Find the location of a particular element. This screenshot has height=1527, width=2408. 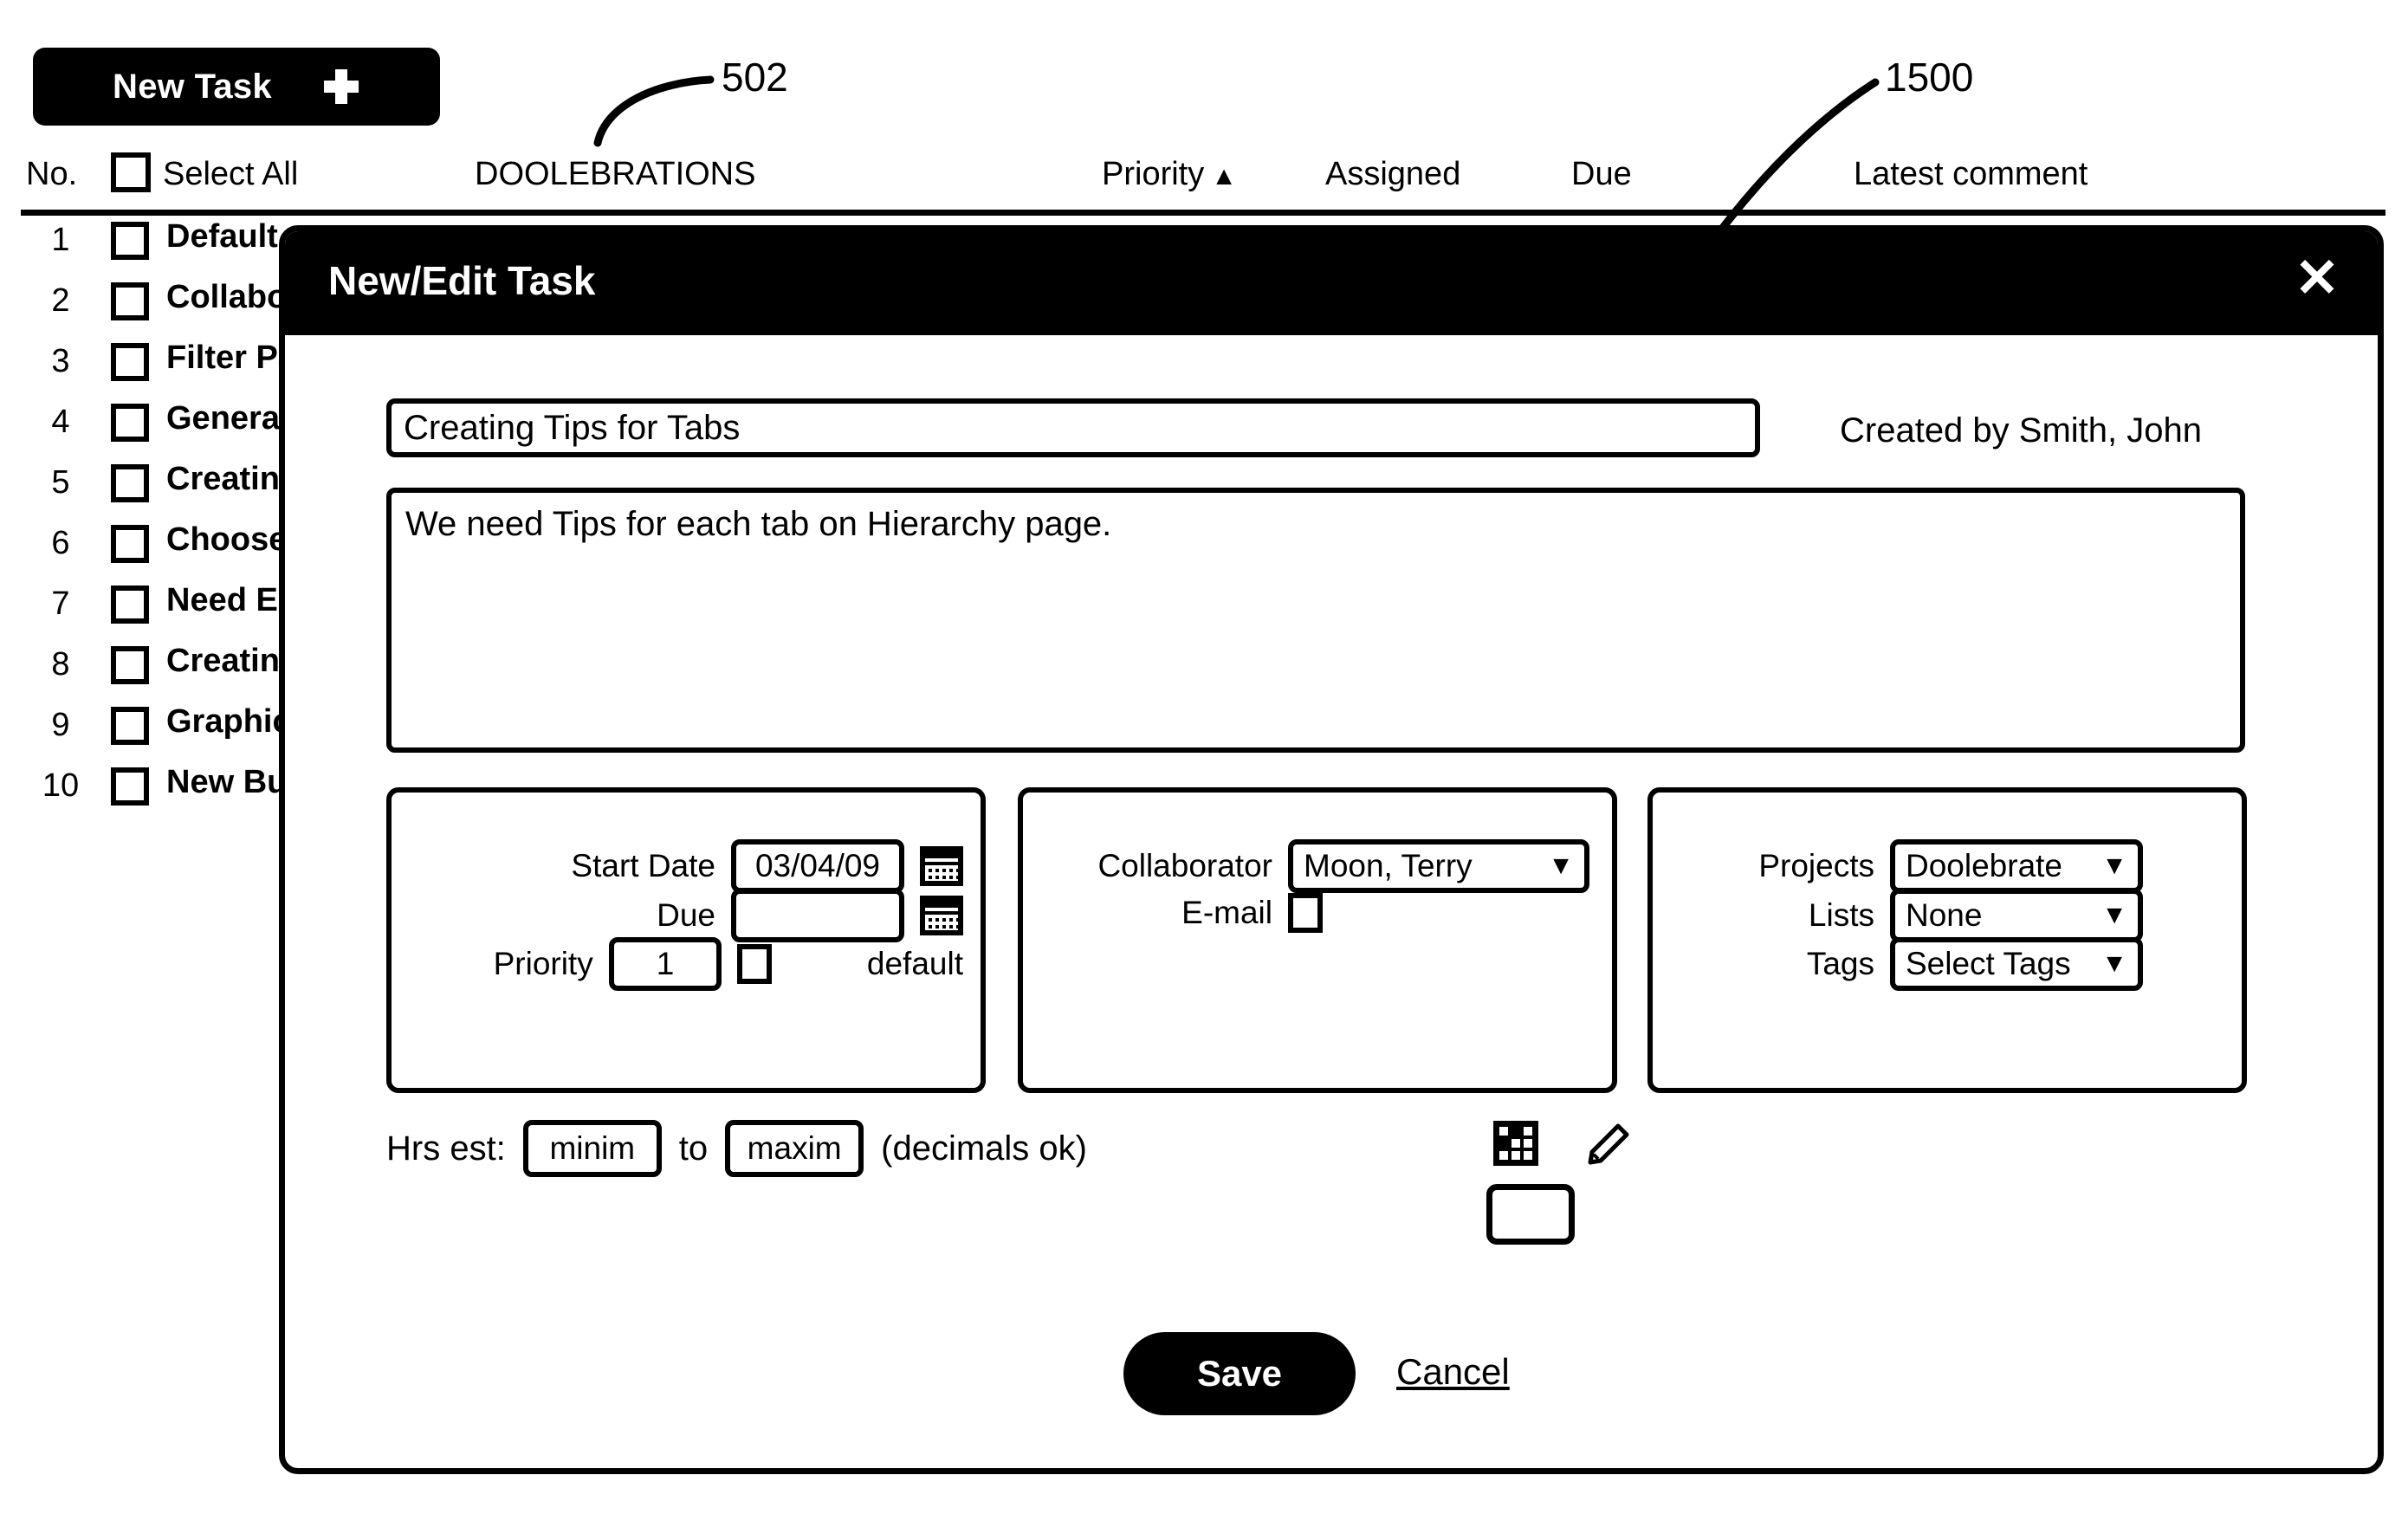

task-row-number: 3 is located at coordinates (60, 361).